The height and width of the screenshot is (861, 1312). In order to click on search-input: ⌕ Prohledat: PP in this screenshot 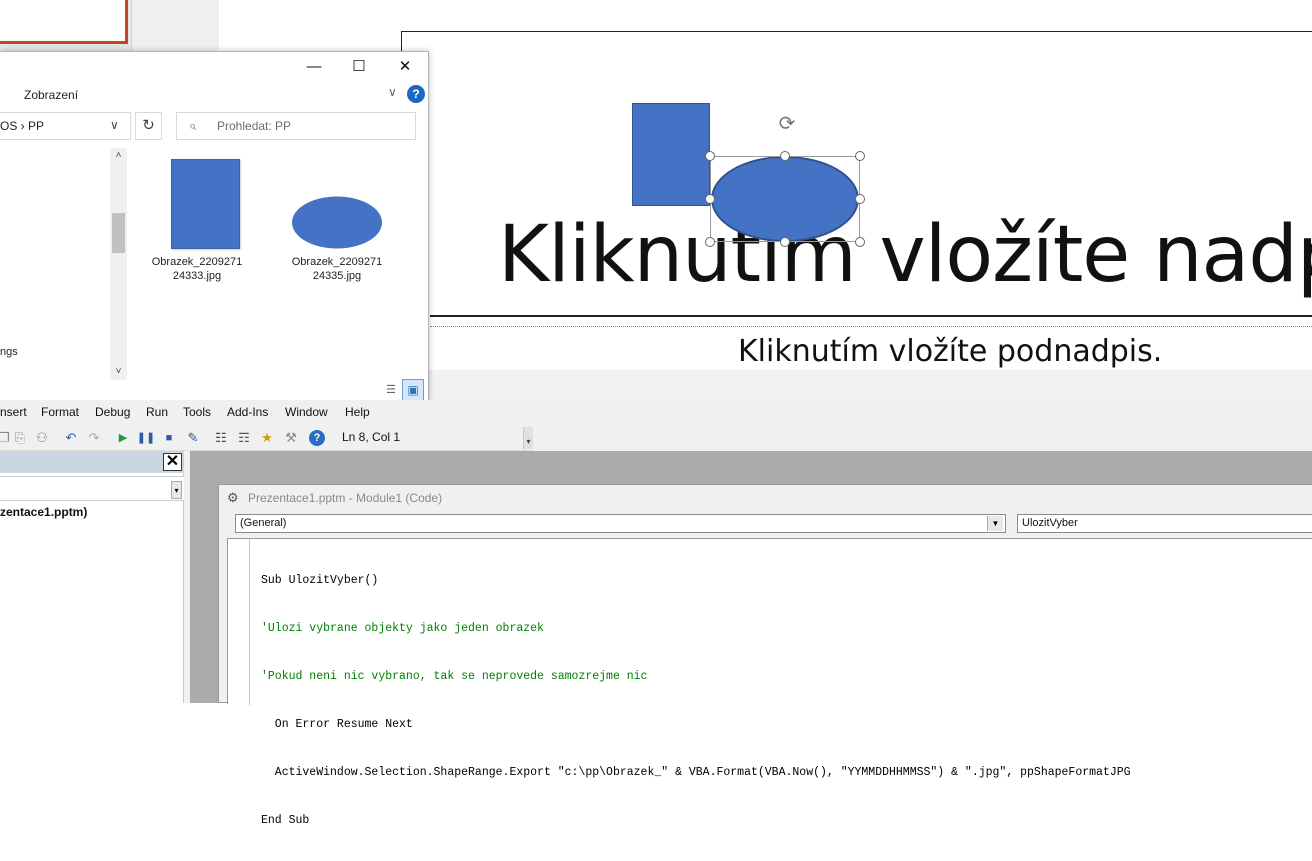, I will do `click(296, 126)`.